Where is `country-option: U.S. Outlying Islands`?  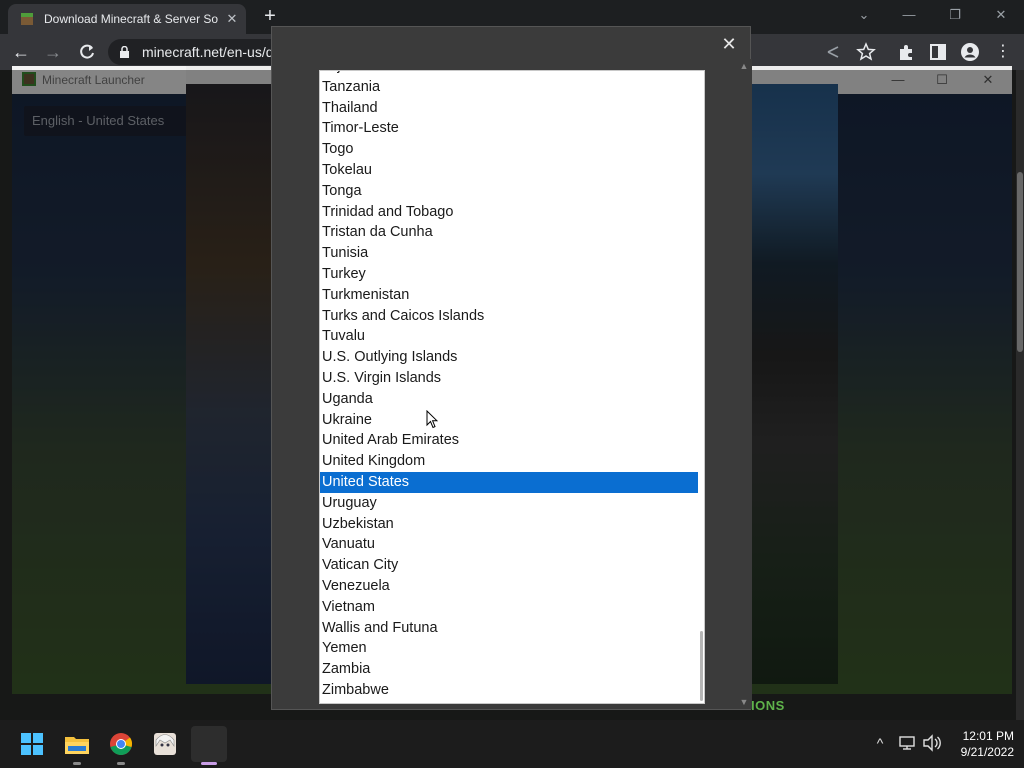 country-option: U.S. Outlying Islands is located at coordinates (512, 357).